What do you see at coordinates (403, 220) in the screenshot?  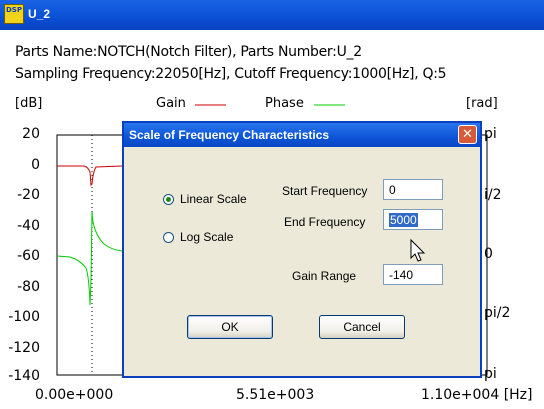 I see `end-frequency-value: 5000` at bounding box center [403, 220].